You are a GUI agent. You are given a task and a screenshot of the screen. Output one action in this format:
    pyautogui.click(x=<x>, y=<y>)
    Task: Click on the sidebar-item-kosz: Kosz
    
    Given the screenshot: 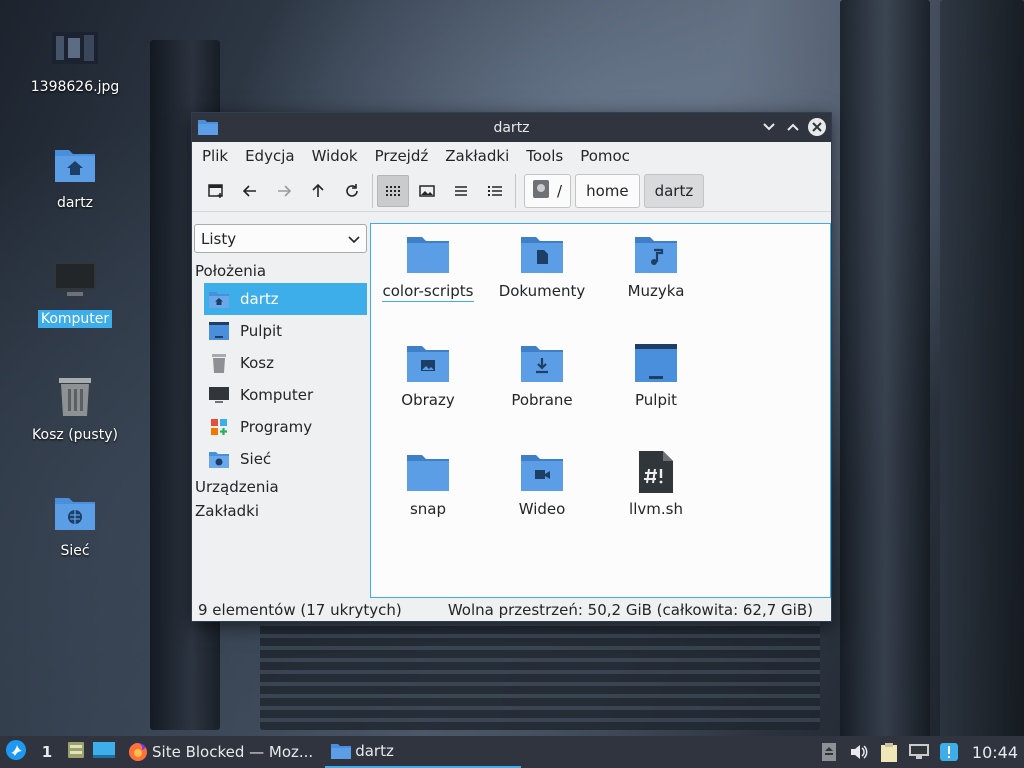 What is the action you would take?
    pyautogui.click(x=285, y=363)
    